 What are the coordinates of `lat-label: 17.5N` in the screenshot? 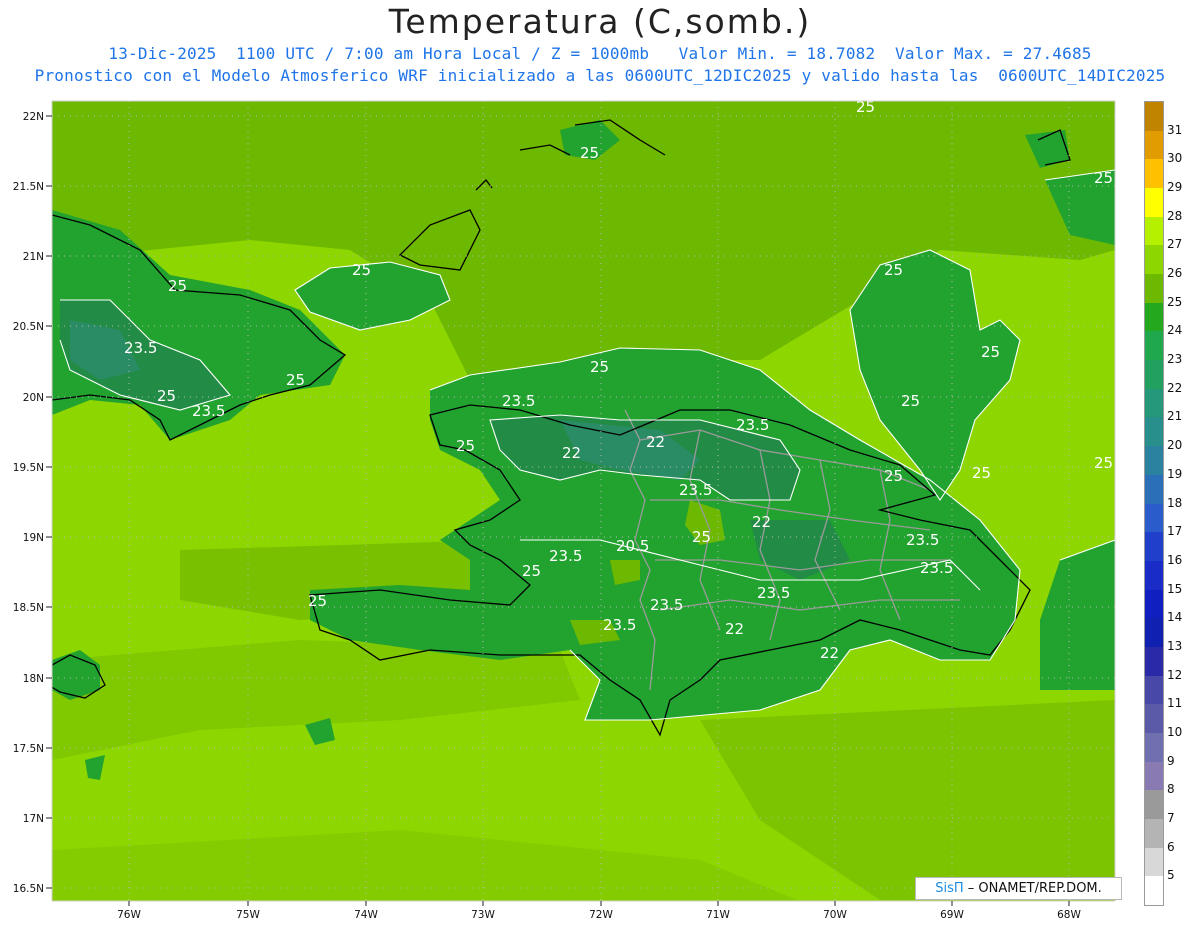 It's located at (28, 749).